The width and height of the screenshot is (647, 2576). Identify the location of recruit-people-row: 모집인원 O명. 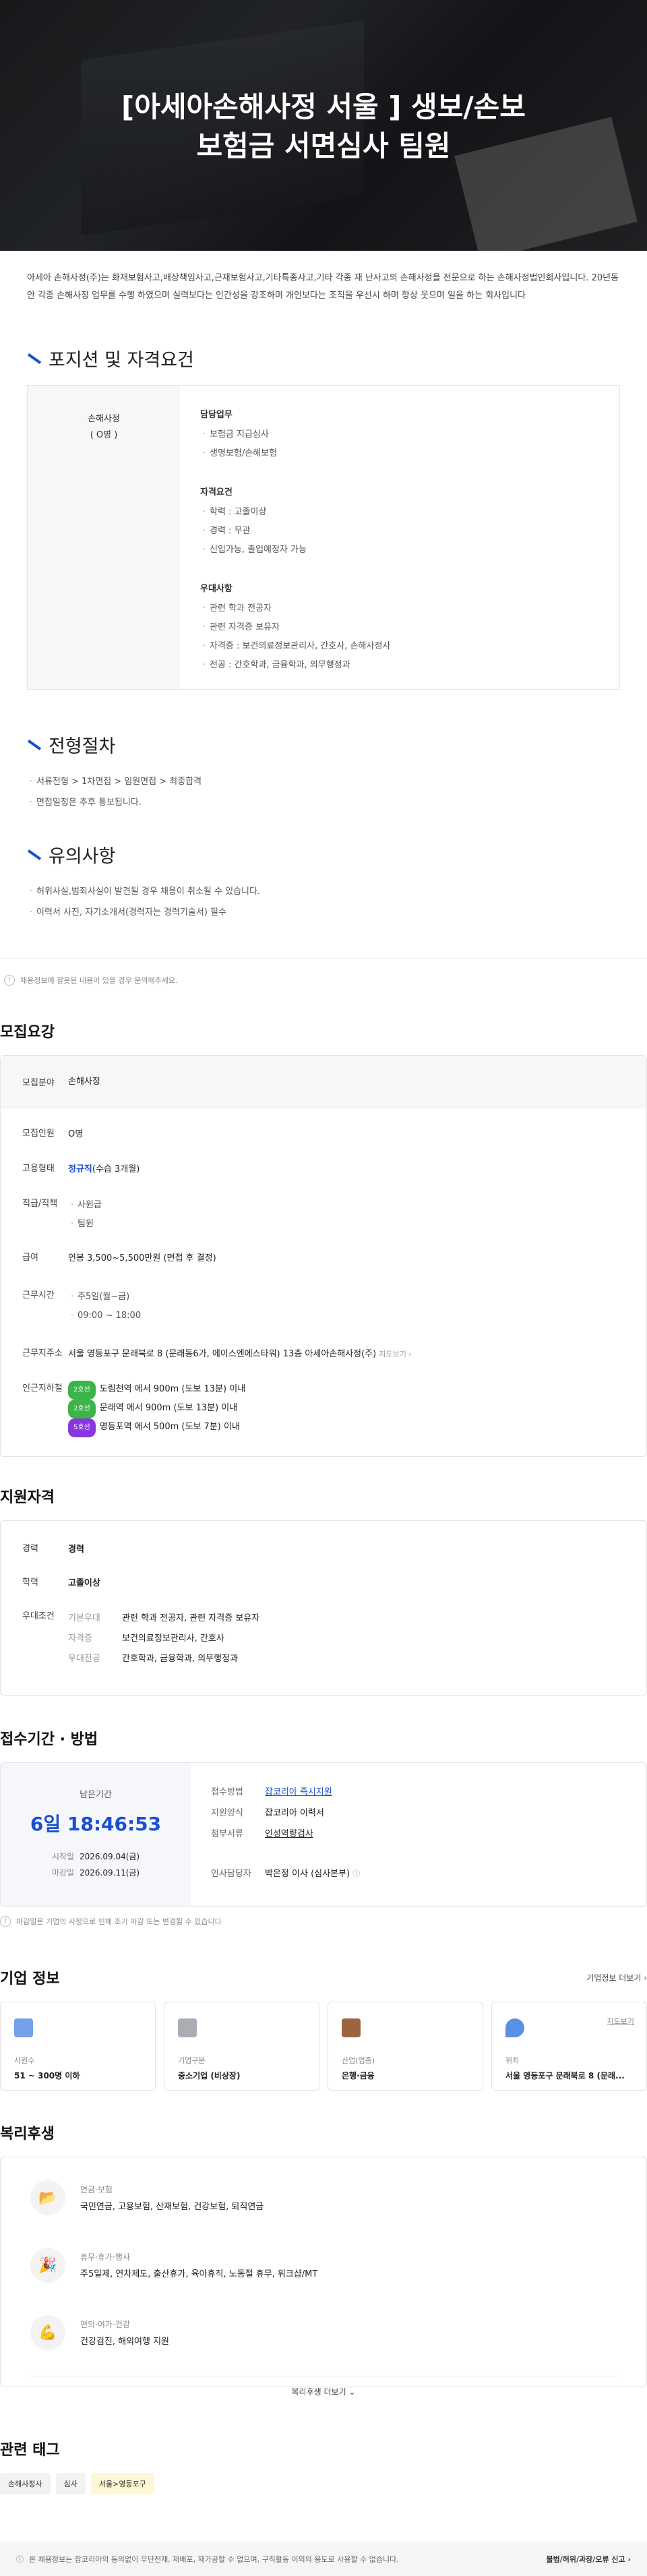
(53, 1134).